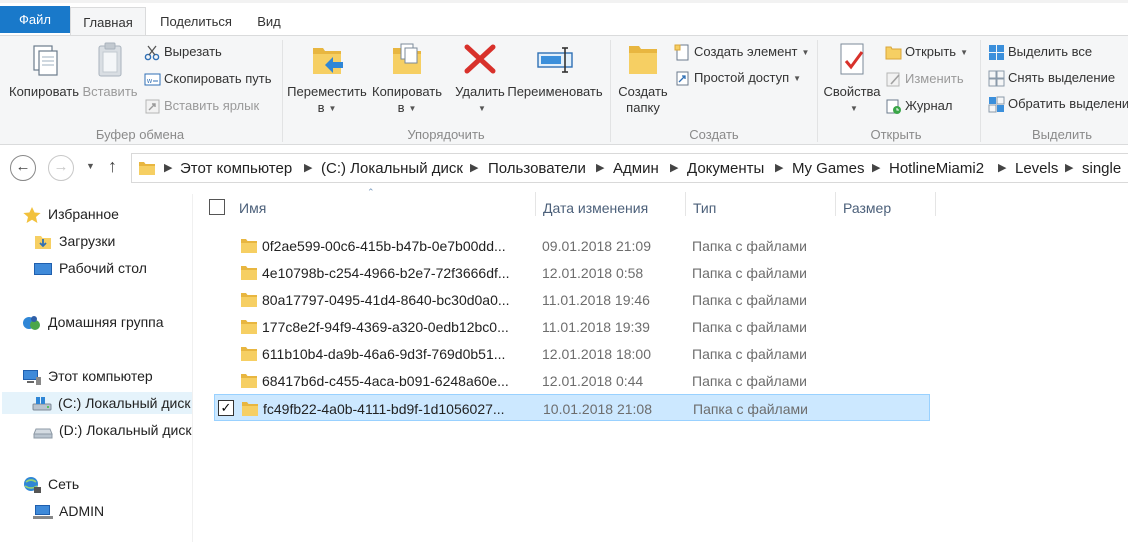 This screenshot has height=542, width=1128. I want to click on copy-path-label: Скопировать путь, so click(218, 78).